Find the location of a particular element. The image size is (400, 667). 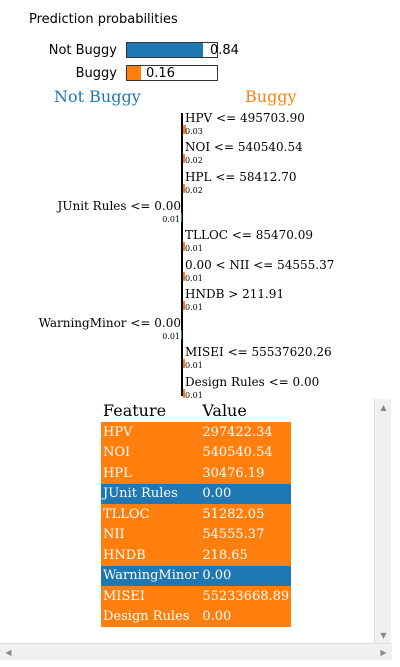

feature-condition-label: 0.00 < NII <= 54555.37 is located at coordinates (260, 264).